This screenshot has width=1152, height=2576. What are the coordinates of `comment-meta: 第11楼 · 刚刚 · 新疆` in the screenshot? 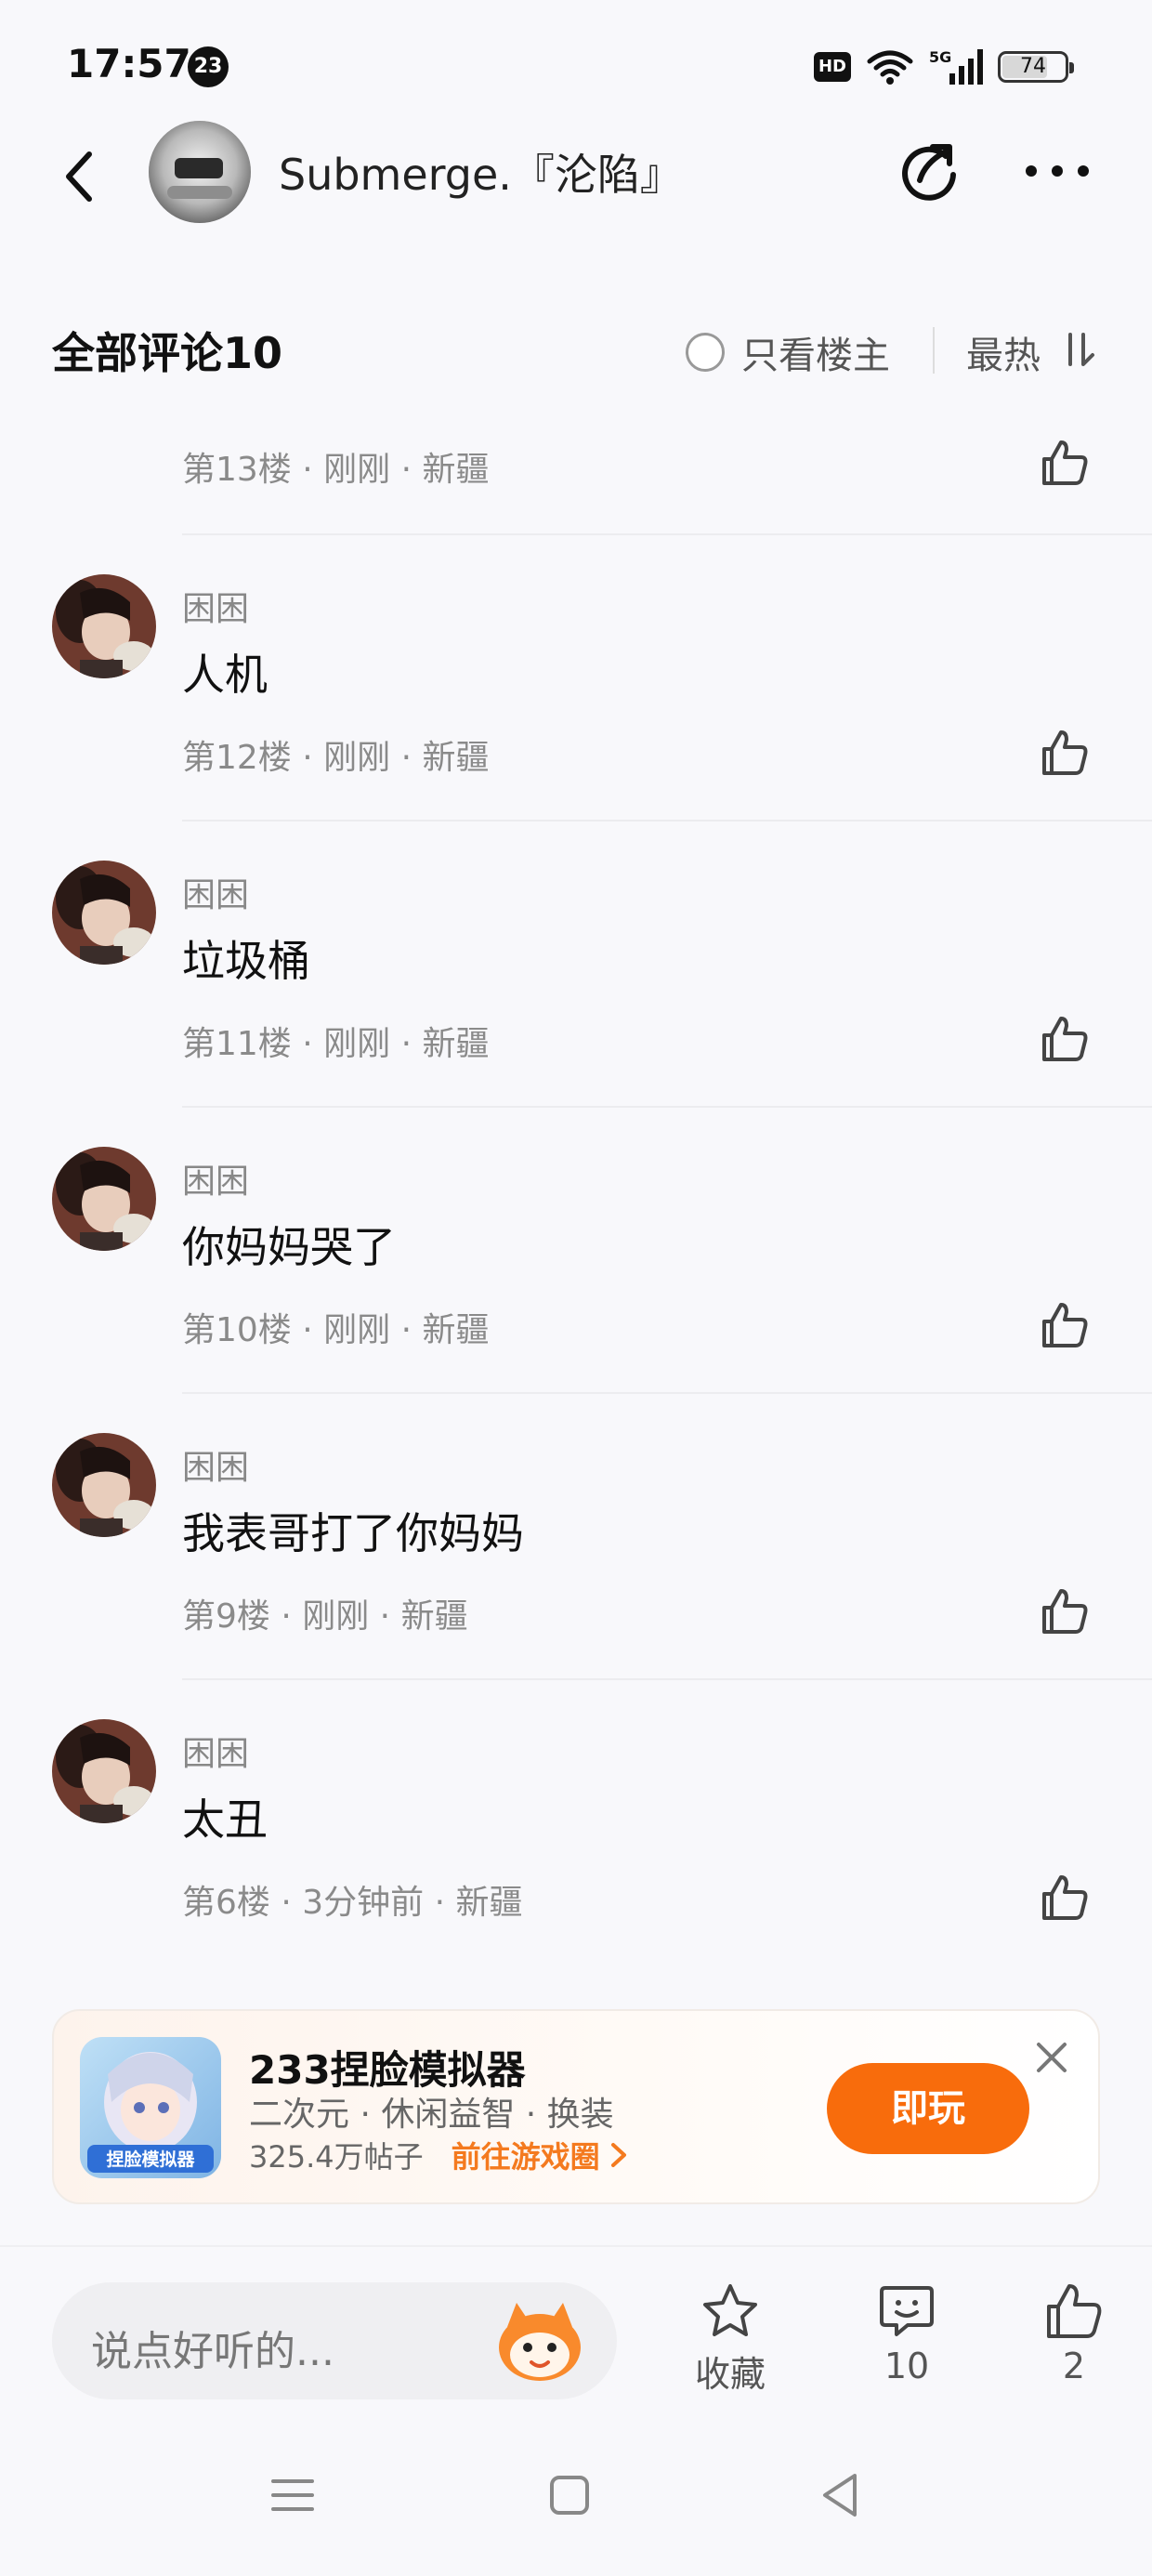 It's located at (336, 1044).